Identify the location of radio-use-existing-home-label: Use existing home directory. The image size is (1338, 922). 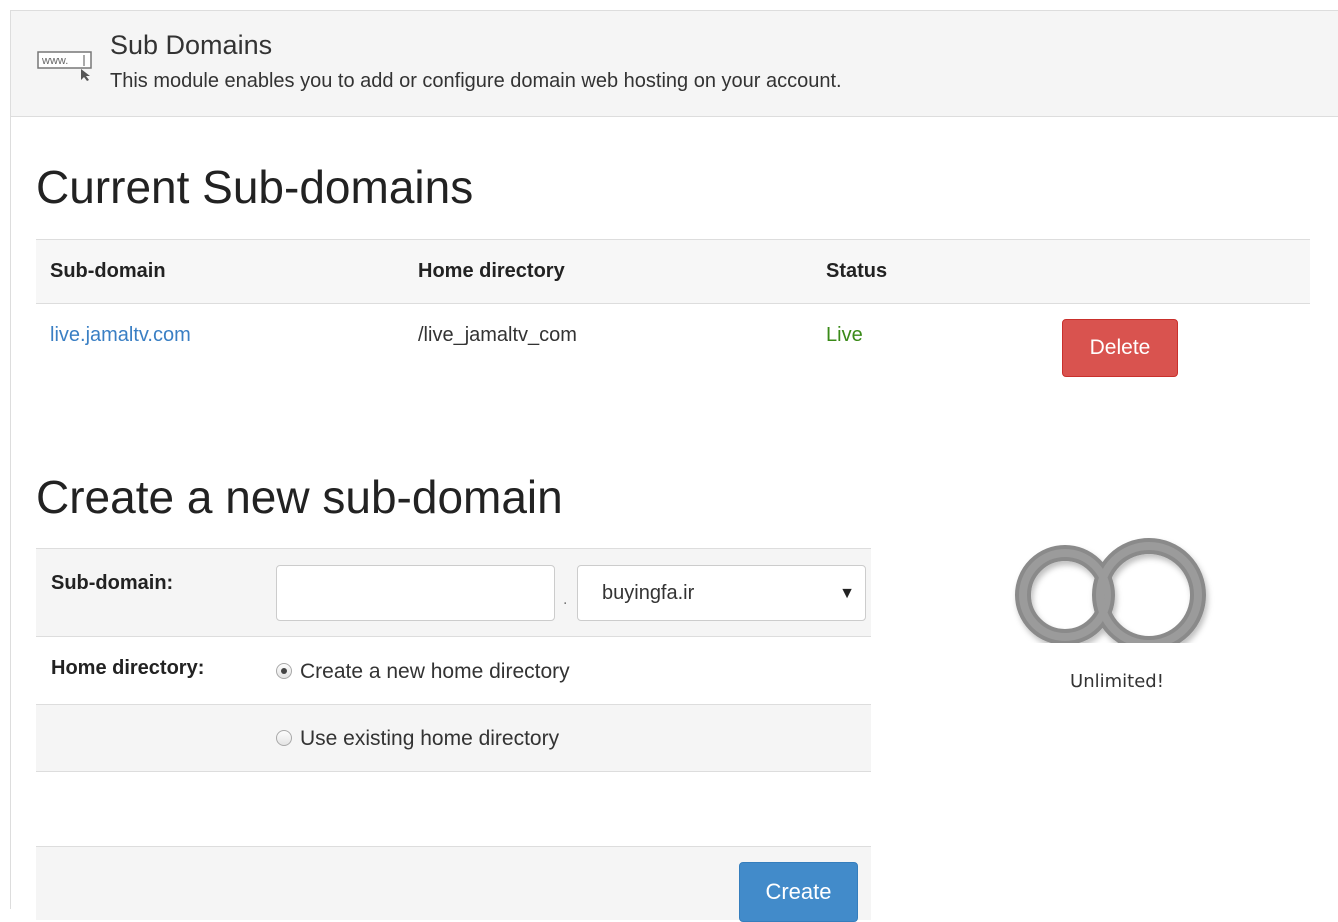
(429, 739).